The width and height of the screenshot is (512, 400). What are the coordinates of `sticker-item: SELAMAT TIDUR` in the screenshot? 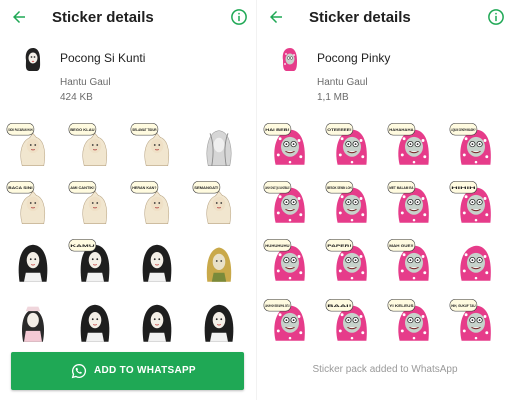 It's located at (157, 145).